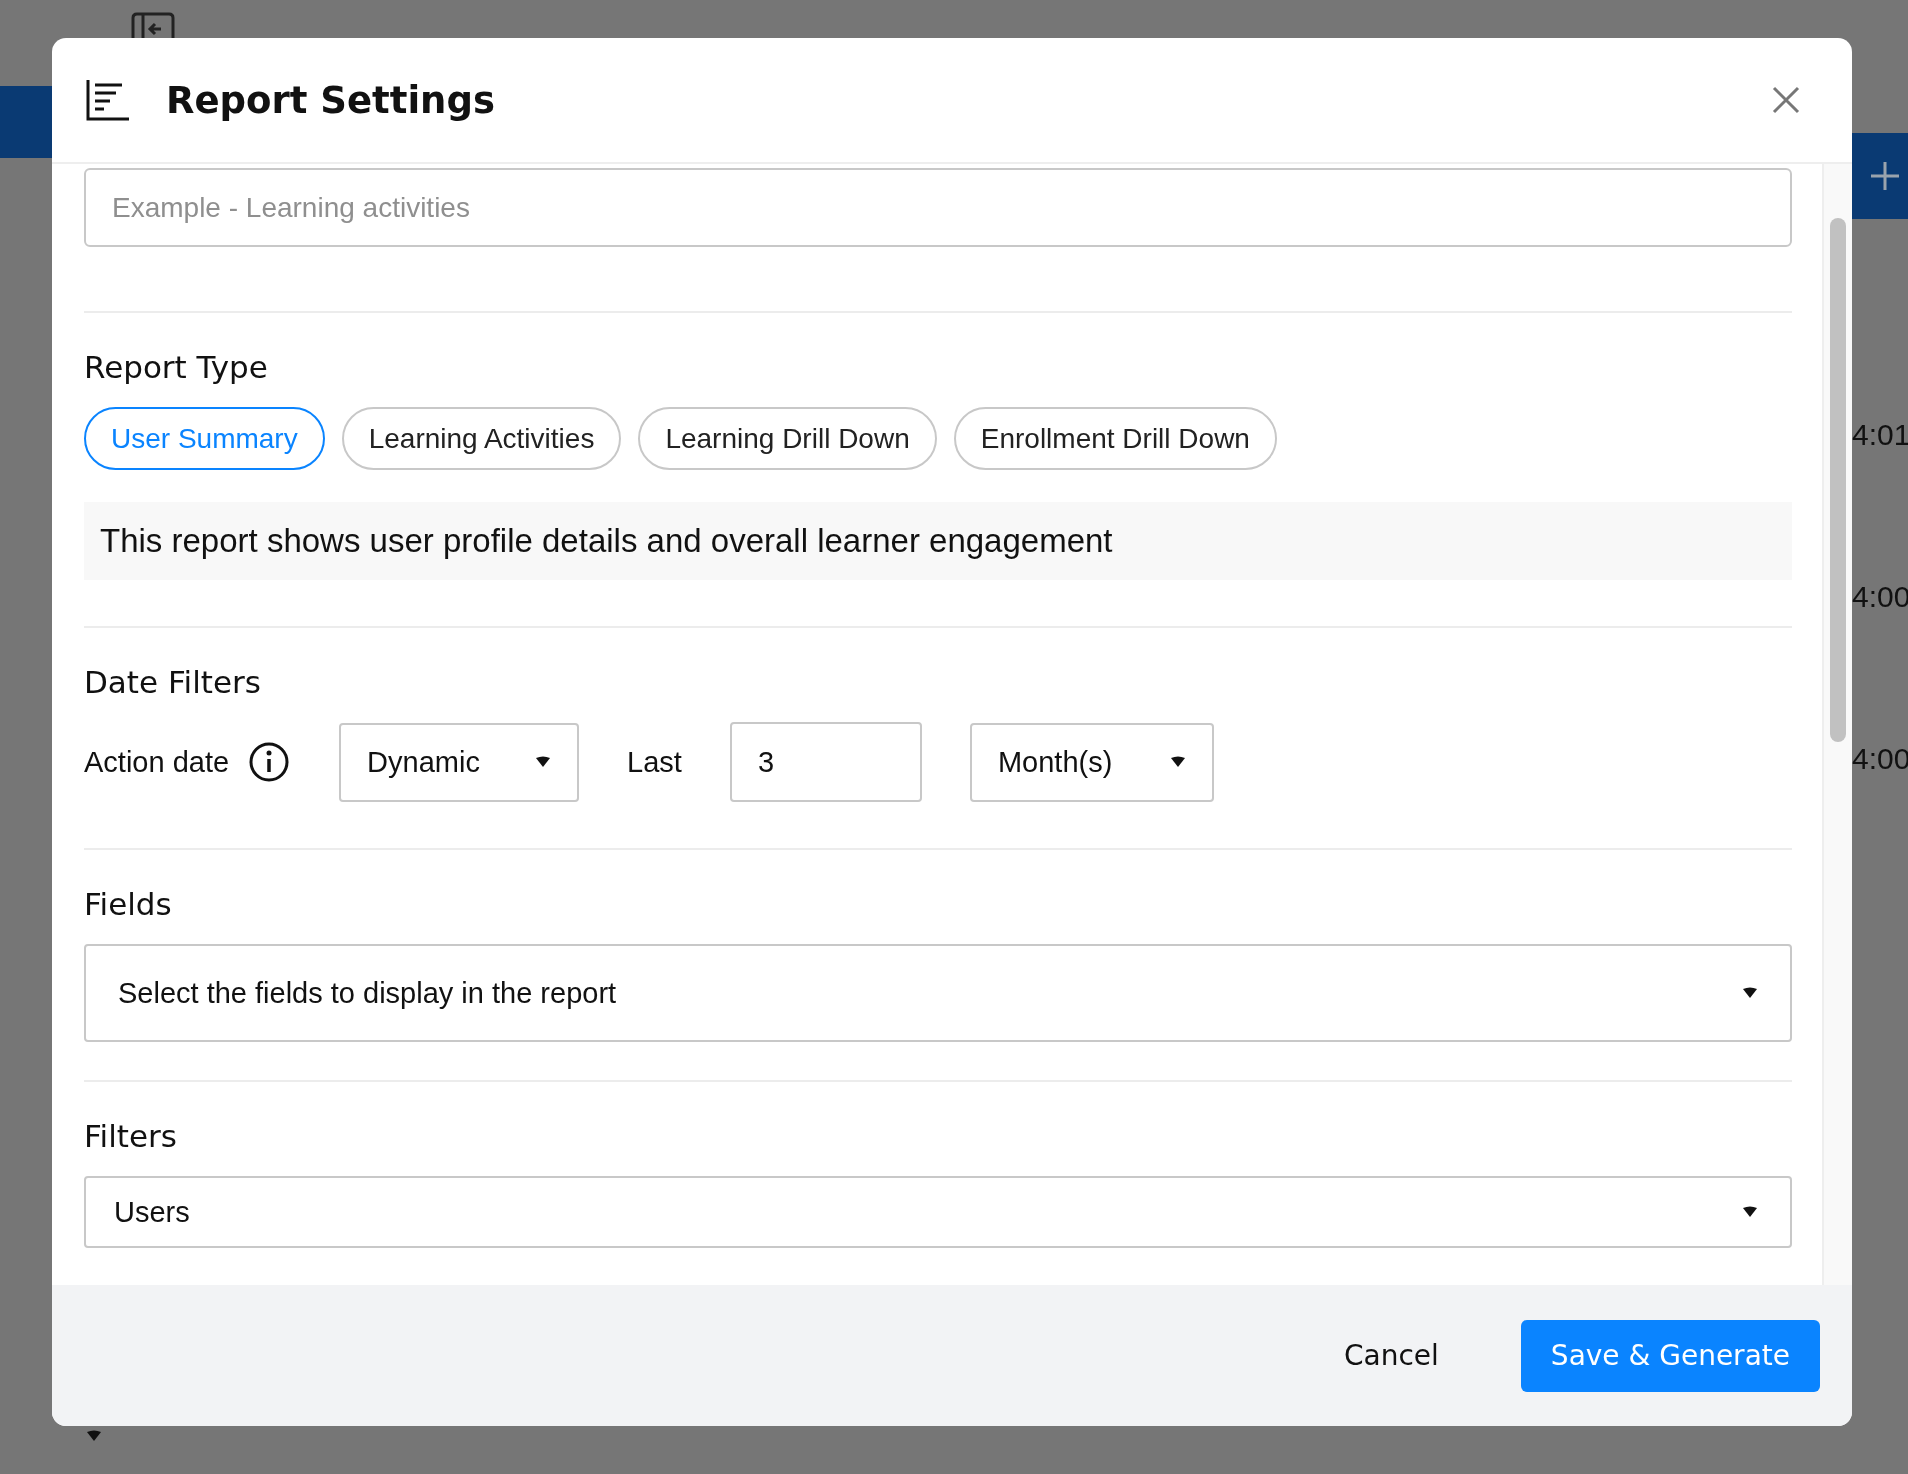 The height and width of the screenshot is (1474, 1908). What do you see at coordinates (176, 367) in the screenshot?
I see `section-heading: Report Type` at bounding box center [176, 367].